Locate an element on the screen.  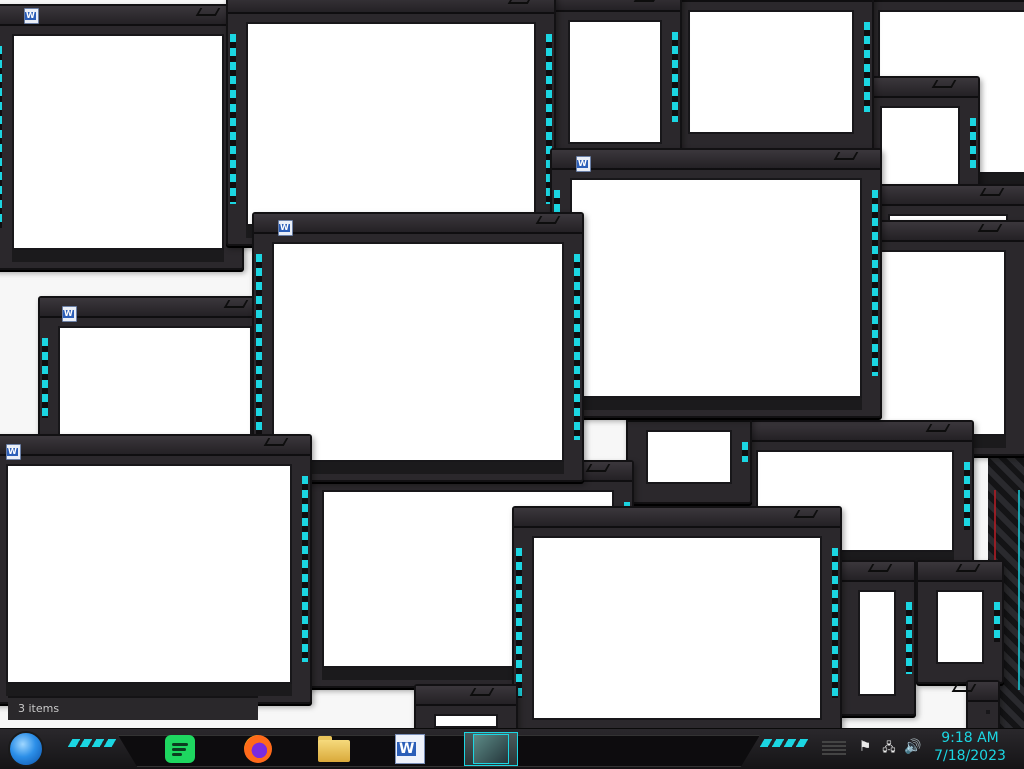
spotify-icon is located at coordinates (180, 749).